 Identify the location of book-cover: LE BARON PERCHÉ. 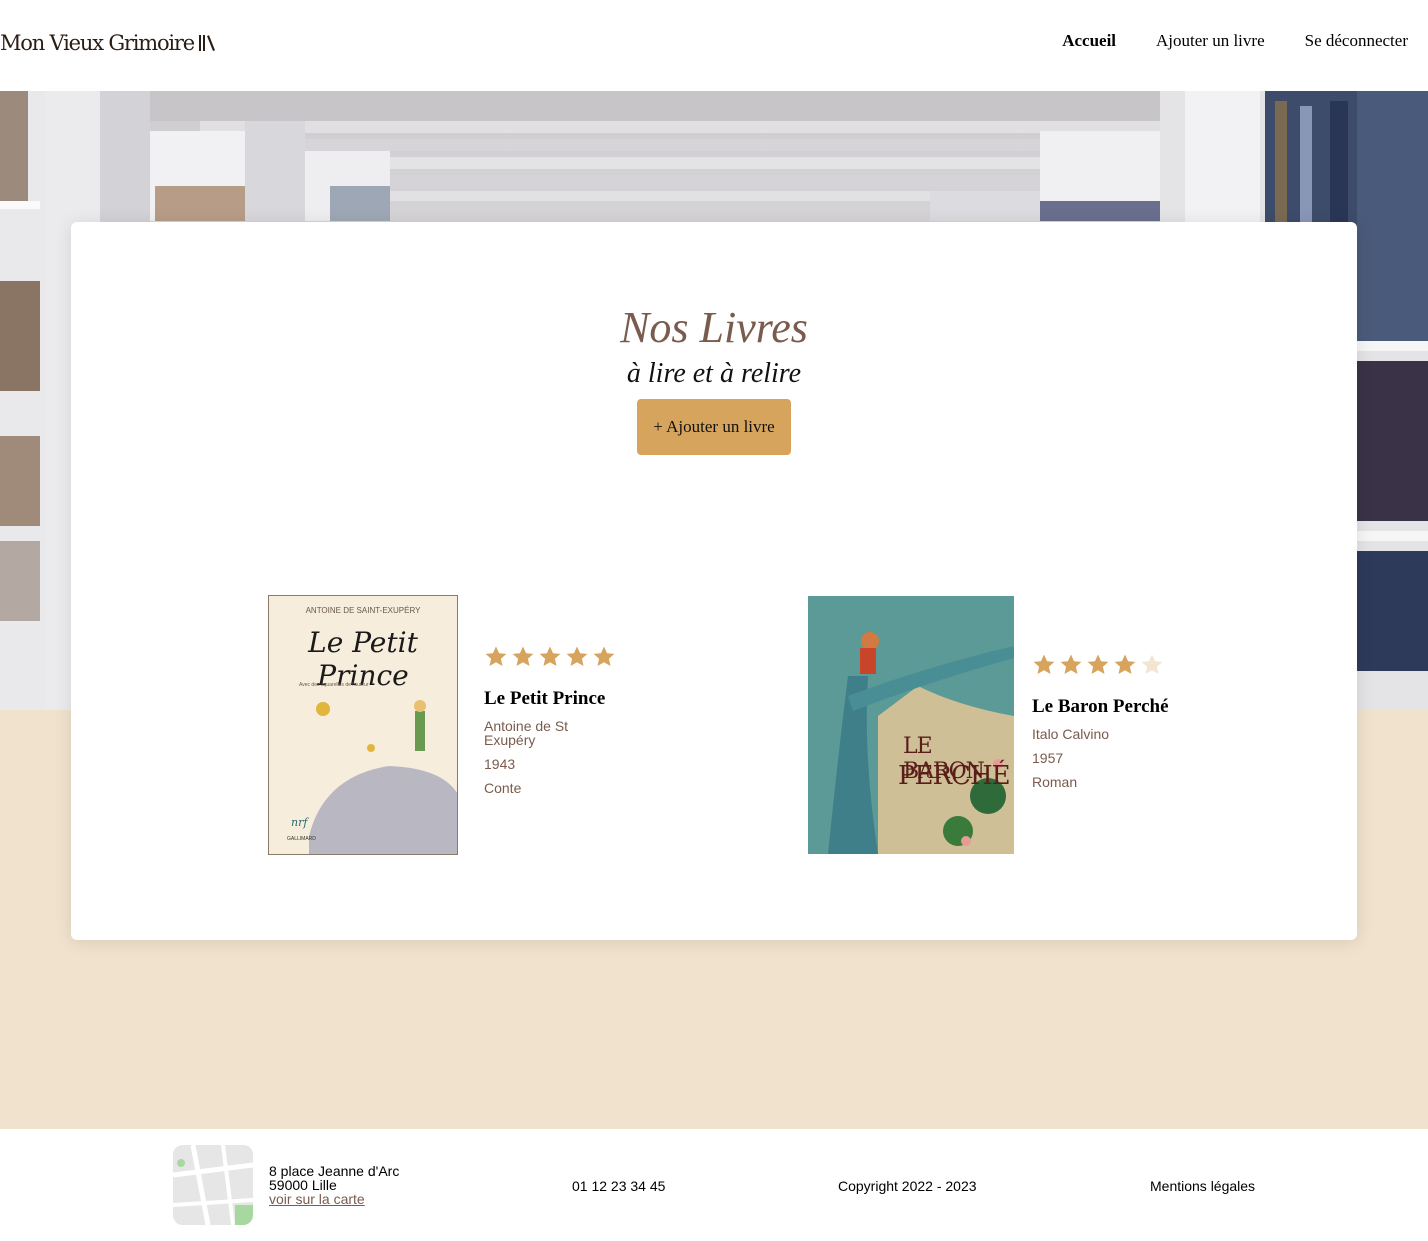
(911, 725).